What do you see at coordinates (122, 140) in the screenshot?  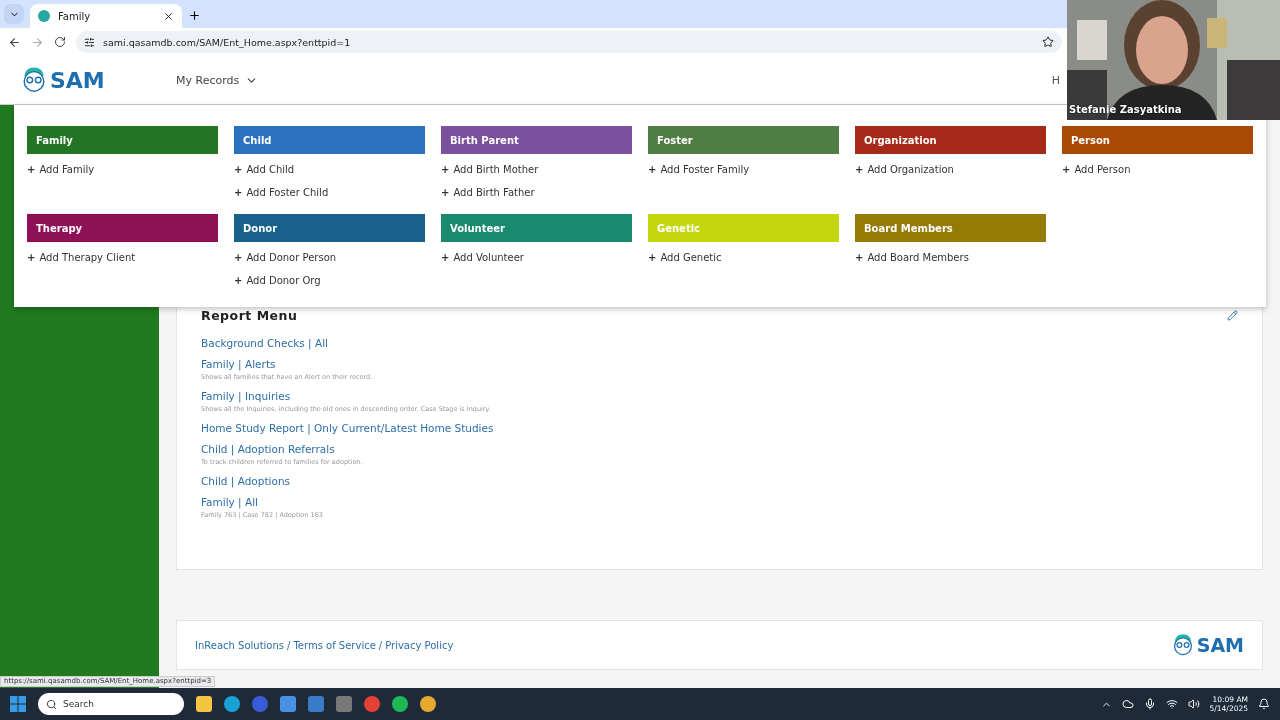 I see `category-header: Family` at bounding box center [122, 140].